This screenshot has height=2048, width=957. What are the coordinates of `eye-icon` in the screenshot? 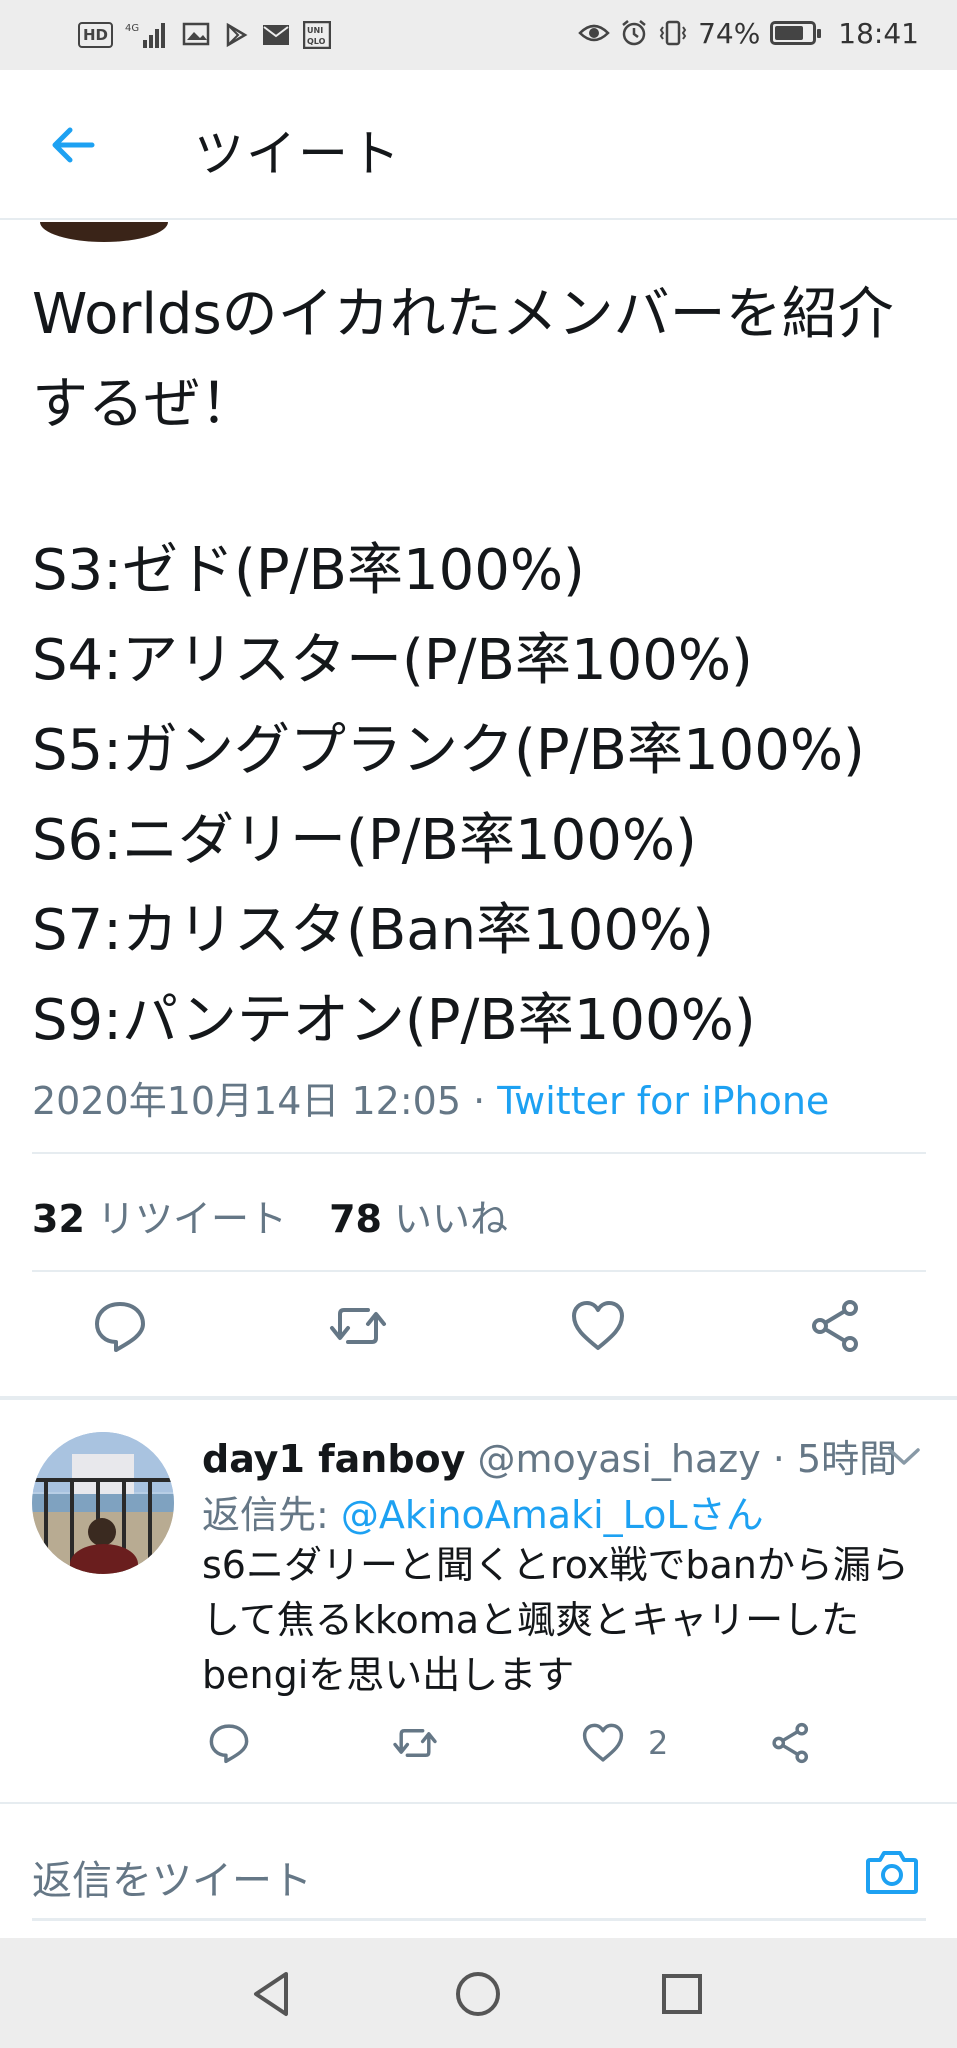 It's located at (594, 33).